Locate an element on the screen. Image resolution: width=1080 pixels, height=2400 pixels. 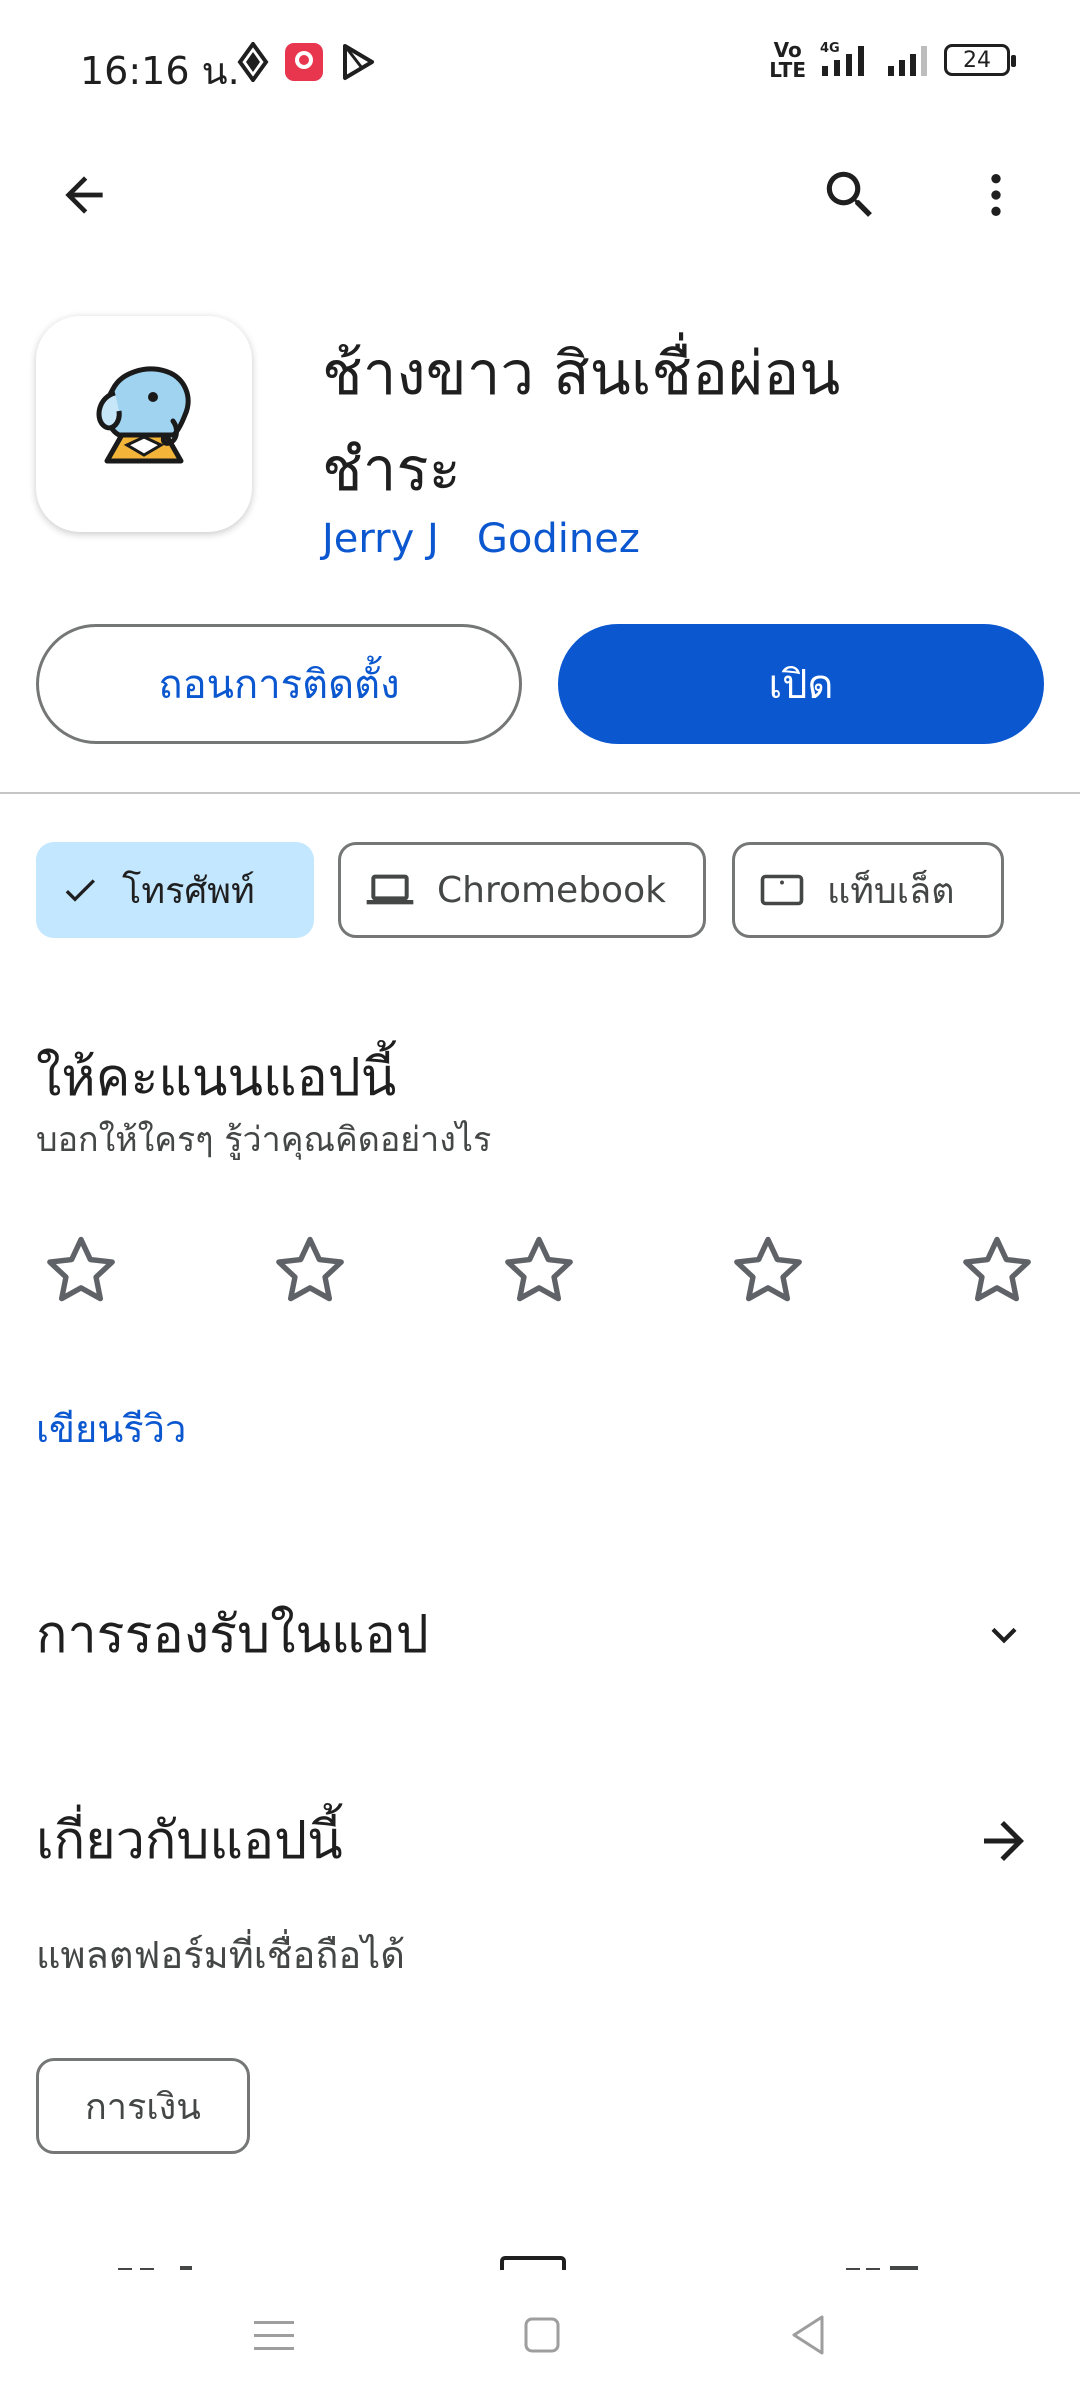
menu-icon is located at coordinates (274, 2335).